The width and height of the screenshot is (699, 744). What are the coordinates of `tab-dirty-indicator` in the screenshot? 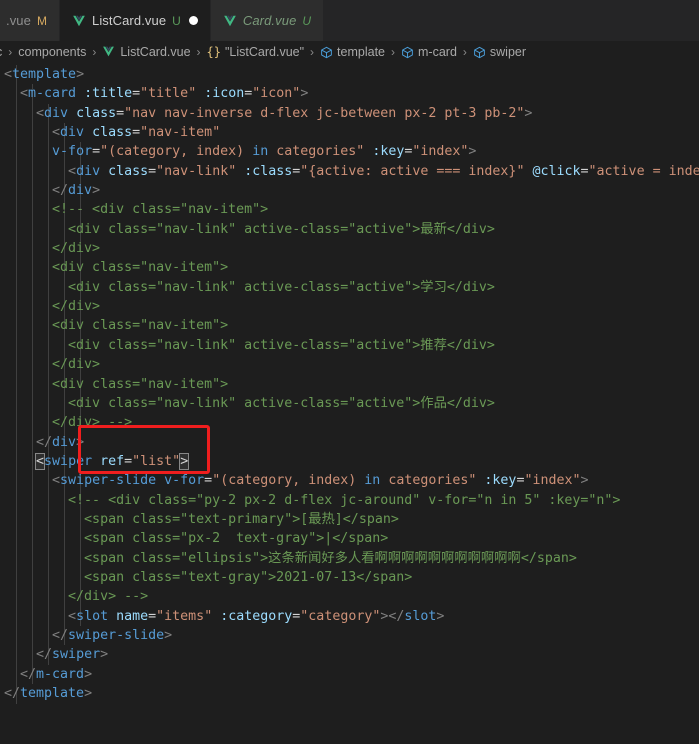 It's located at (193, 20).